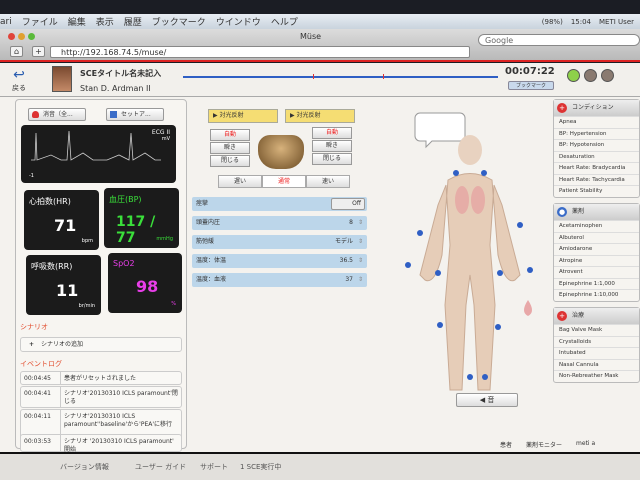 This screenshot has width=640, height=480. What do you see at coordinates (332, 159) in the screenshot?
I see `right-eye-close-button: 閉じる` at bounding box center [332, 159].